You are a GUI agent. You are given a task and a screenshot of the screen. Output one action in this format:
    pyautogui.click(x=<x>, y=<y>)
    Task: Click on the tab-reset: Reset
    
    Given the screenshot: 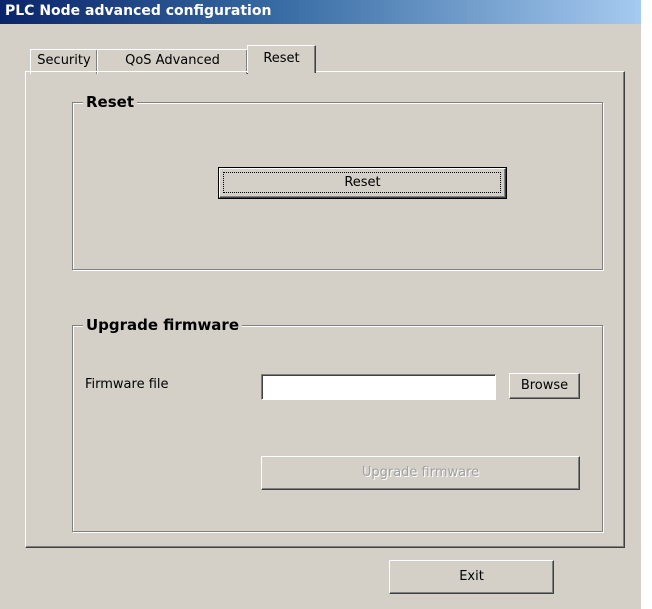 What is the action you would take?
    pyautogui.click(x=281, y=59)
    